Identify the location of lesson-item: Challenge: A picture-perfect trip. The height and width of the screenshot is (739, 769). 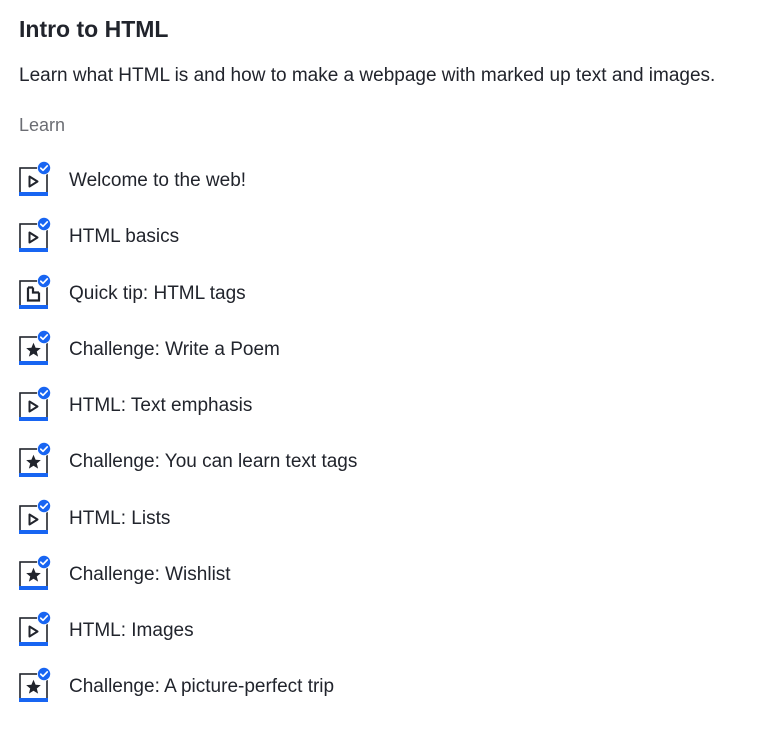
(394, 687).